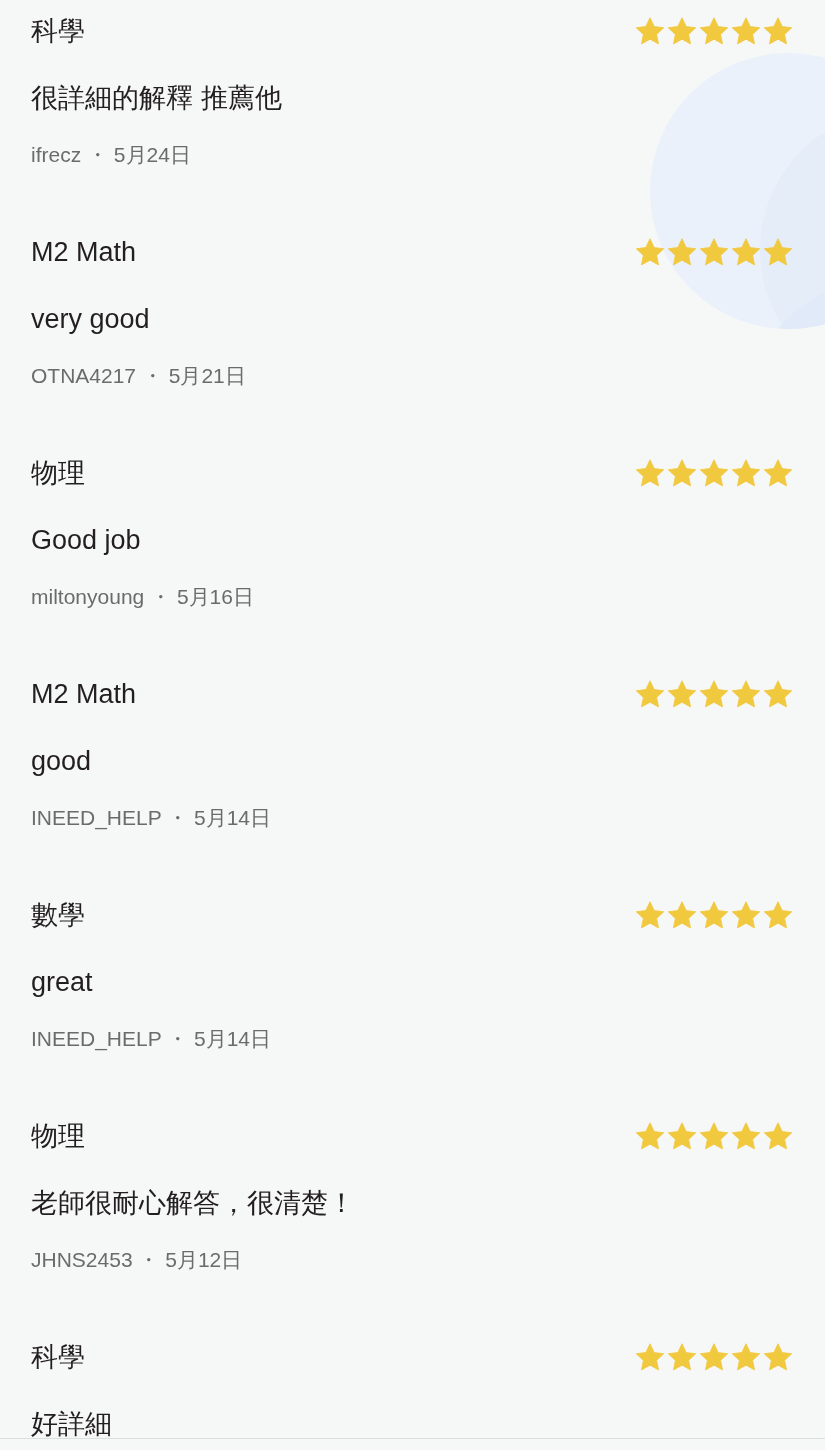 This screenshot has width=825, height=1450. Describe the element at coordinates (143, 597) in the screenshot. I see `review-author-date: miltonyoung ・ 5月16日` at that location.